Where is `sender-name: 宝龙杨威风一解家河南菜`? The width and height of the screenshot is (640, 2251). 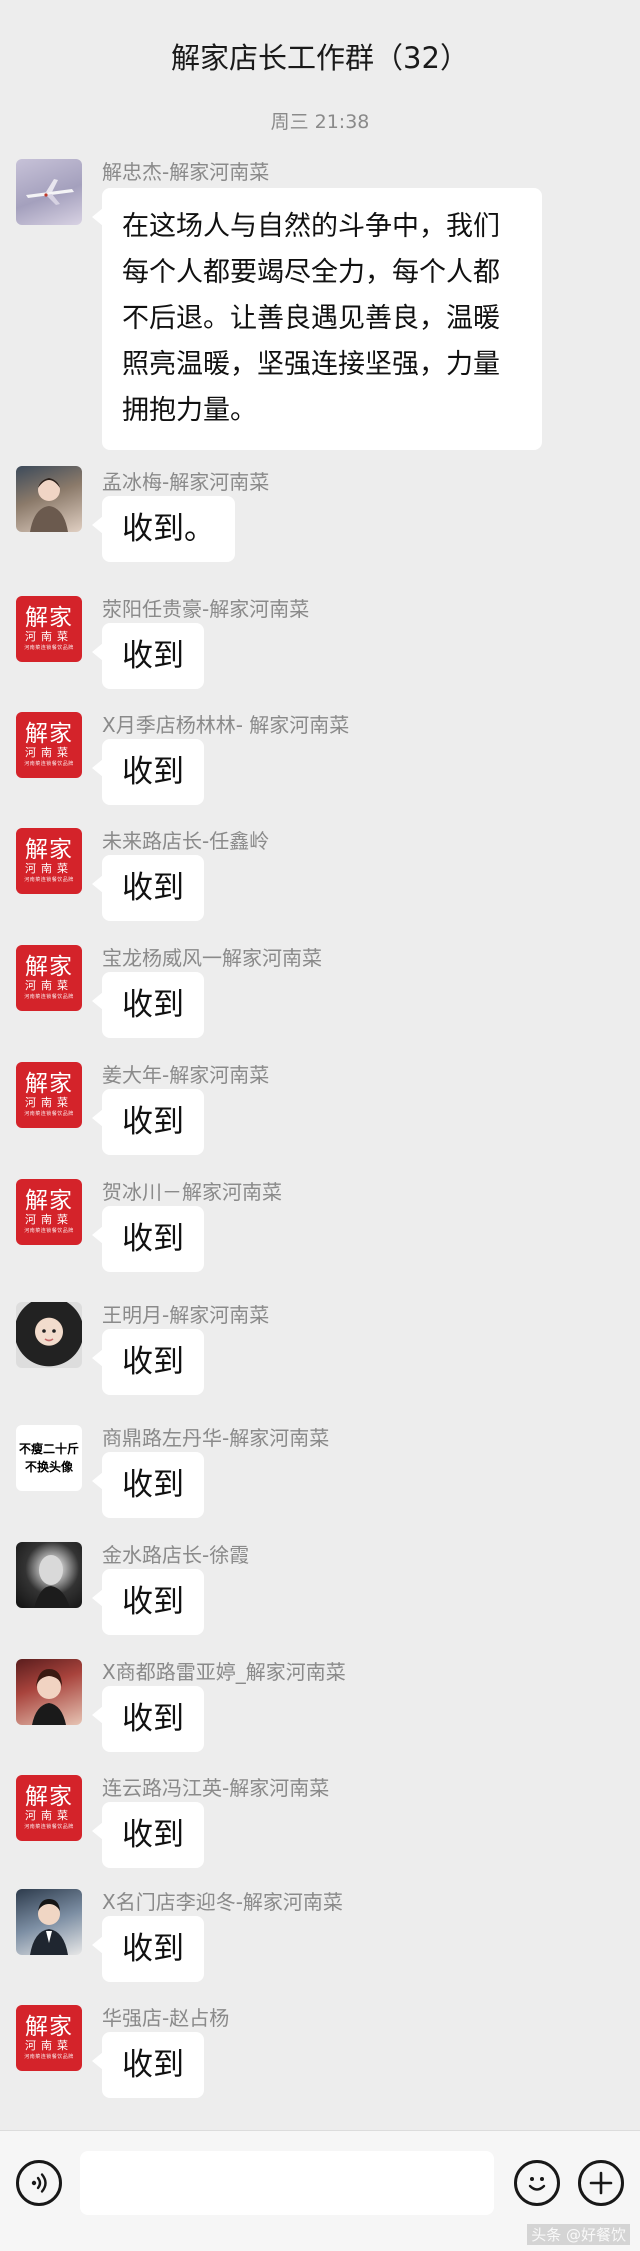 sender-name: 宝龙杨威风一解家河南菜 is located at coordinates (212, 958).